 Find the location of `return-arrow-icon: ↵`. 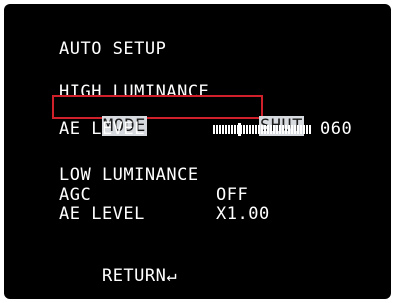

return-arrow-icon: ↵ is located at coordinates (172, 276).